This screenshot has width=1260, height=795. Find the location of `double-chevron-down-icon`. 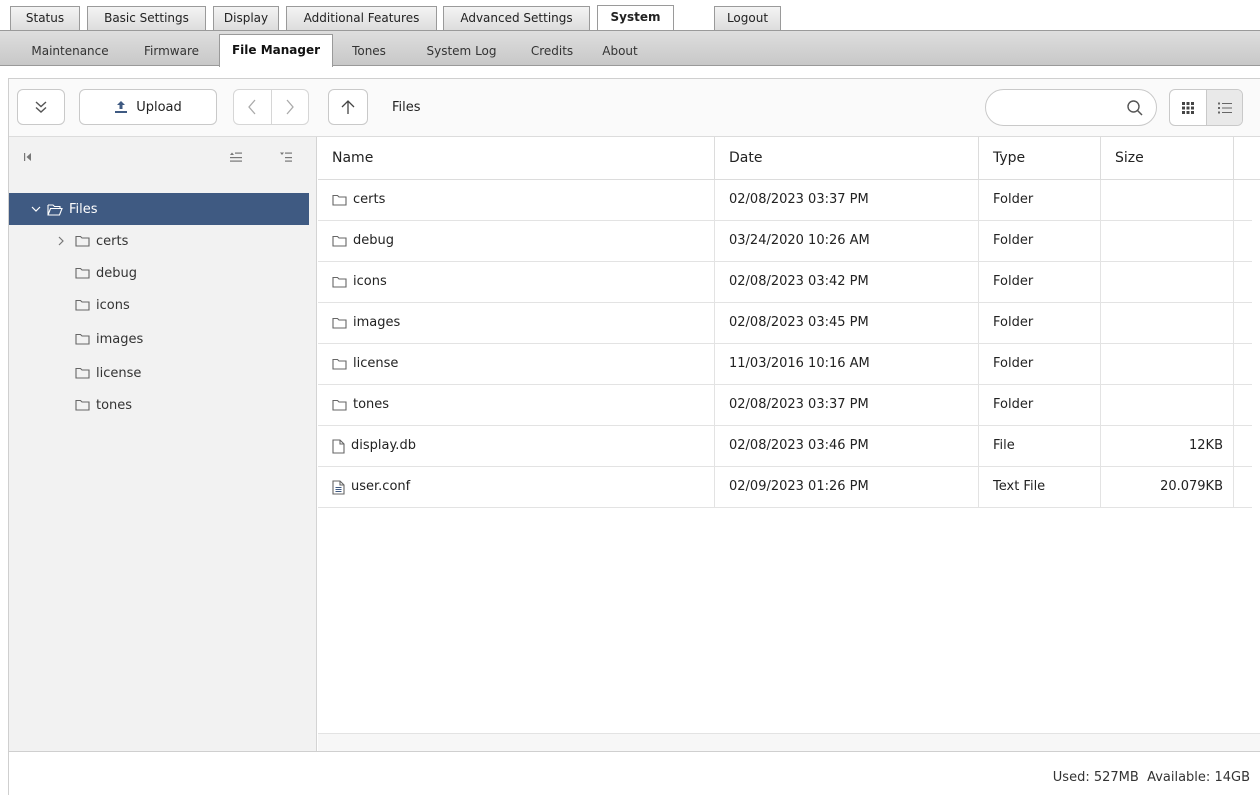

double-chevron-down-icon is located at coordinates (41, 107).